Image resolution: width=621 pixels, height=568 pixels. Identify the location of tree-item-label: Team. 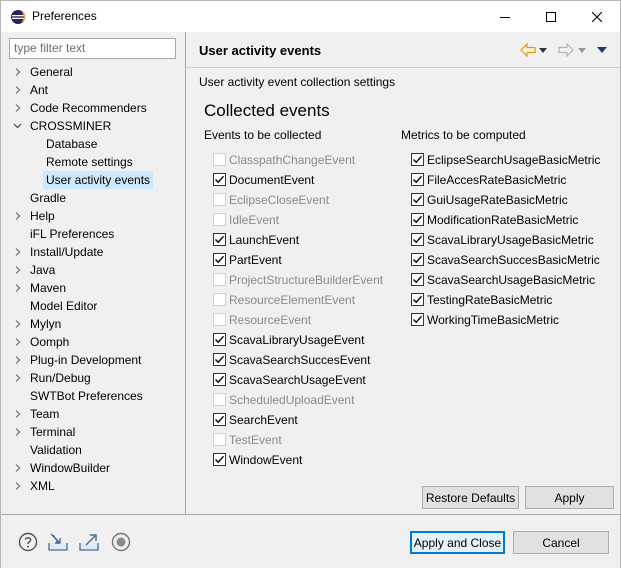
(45, 414).